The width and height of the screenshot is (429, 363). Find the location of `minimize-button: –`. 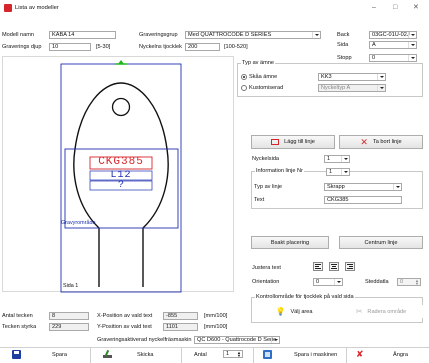

minimize-button: – is located at coordinates (374, 7).